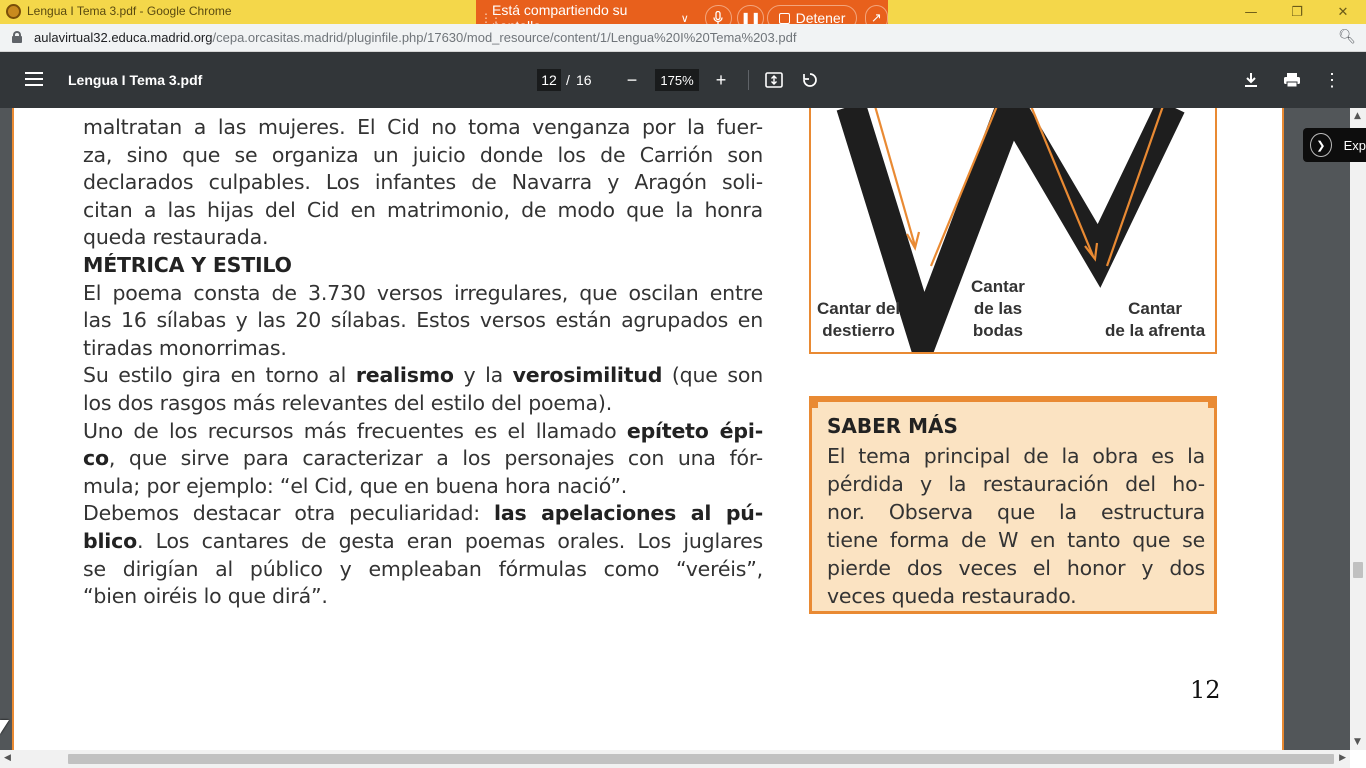 The height and width of the screenshot is (768, 1366). I want to click on download-icon, so click(1251, 80).